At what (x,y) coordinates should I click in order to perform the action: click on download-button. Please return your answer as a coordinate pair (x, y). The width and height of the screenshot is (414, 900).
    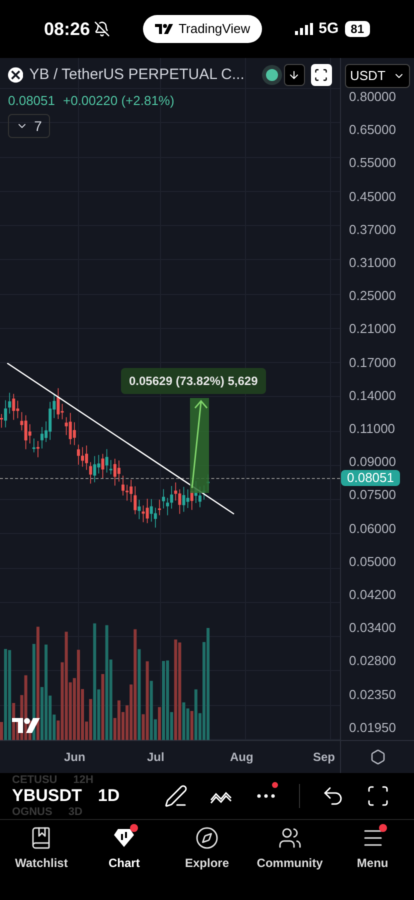
    Looking at the image, I should click on (294, 75).